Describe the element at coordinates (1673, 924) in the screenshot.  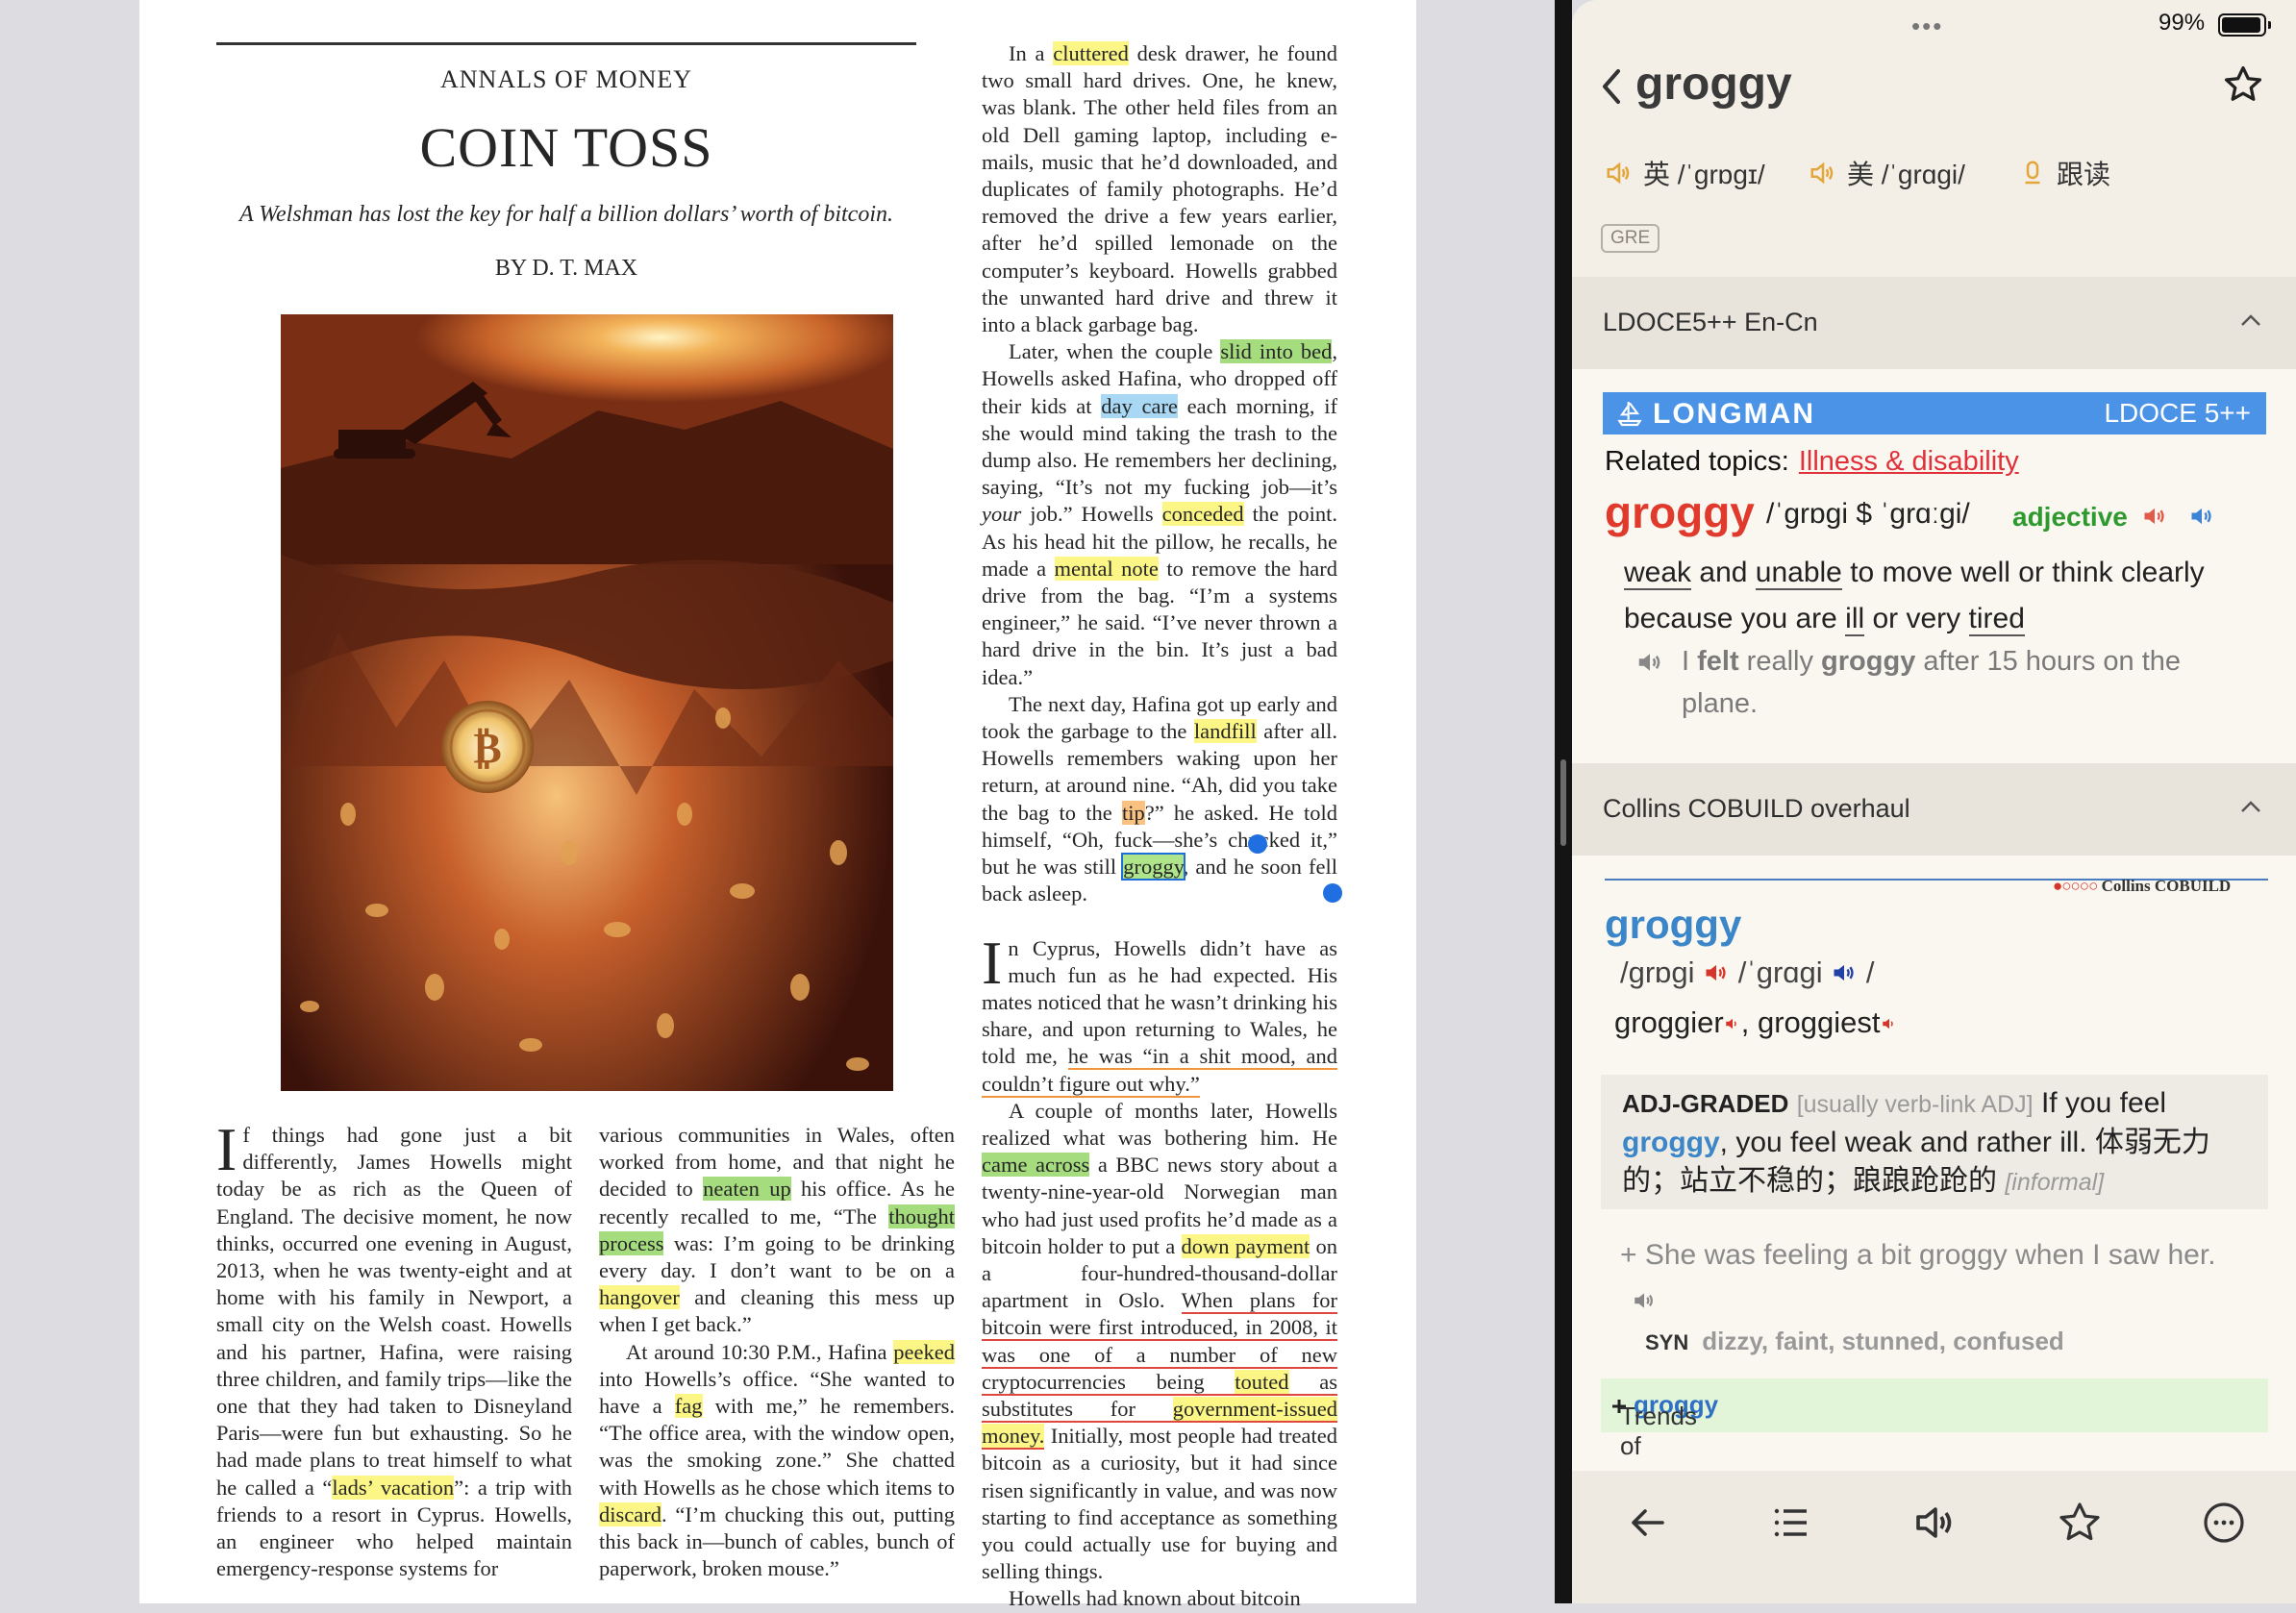
I see `collins-headword: groggy` at that location.